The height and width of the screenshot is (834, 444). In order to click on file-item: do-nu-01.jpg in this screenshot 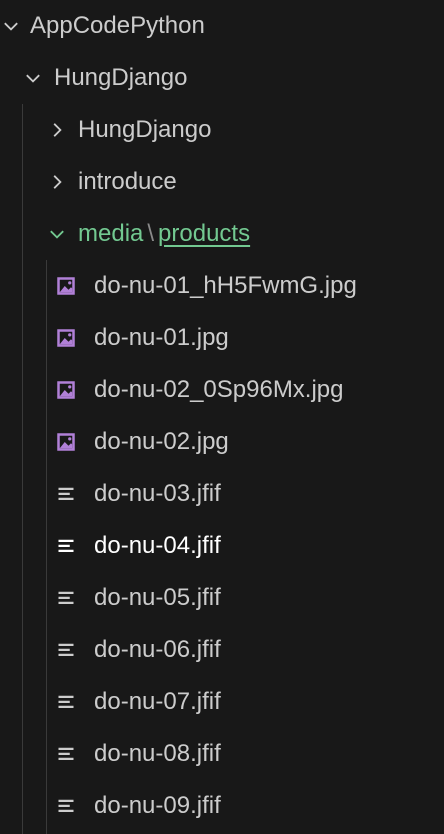, I will do `click(222, 338)`.